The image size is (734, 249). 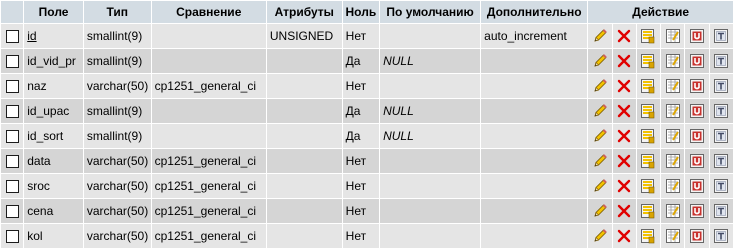 I want to click on cell-type-text: smallint(9), so click(x=114, y=61).